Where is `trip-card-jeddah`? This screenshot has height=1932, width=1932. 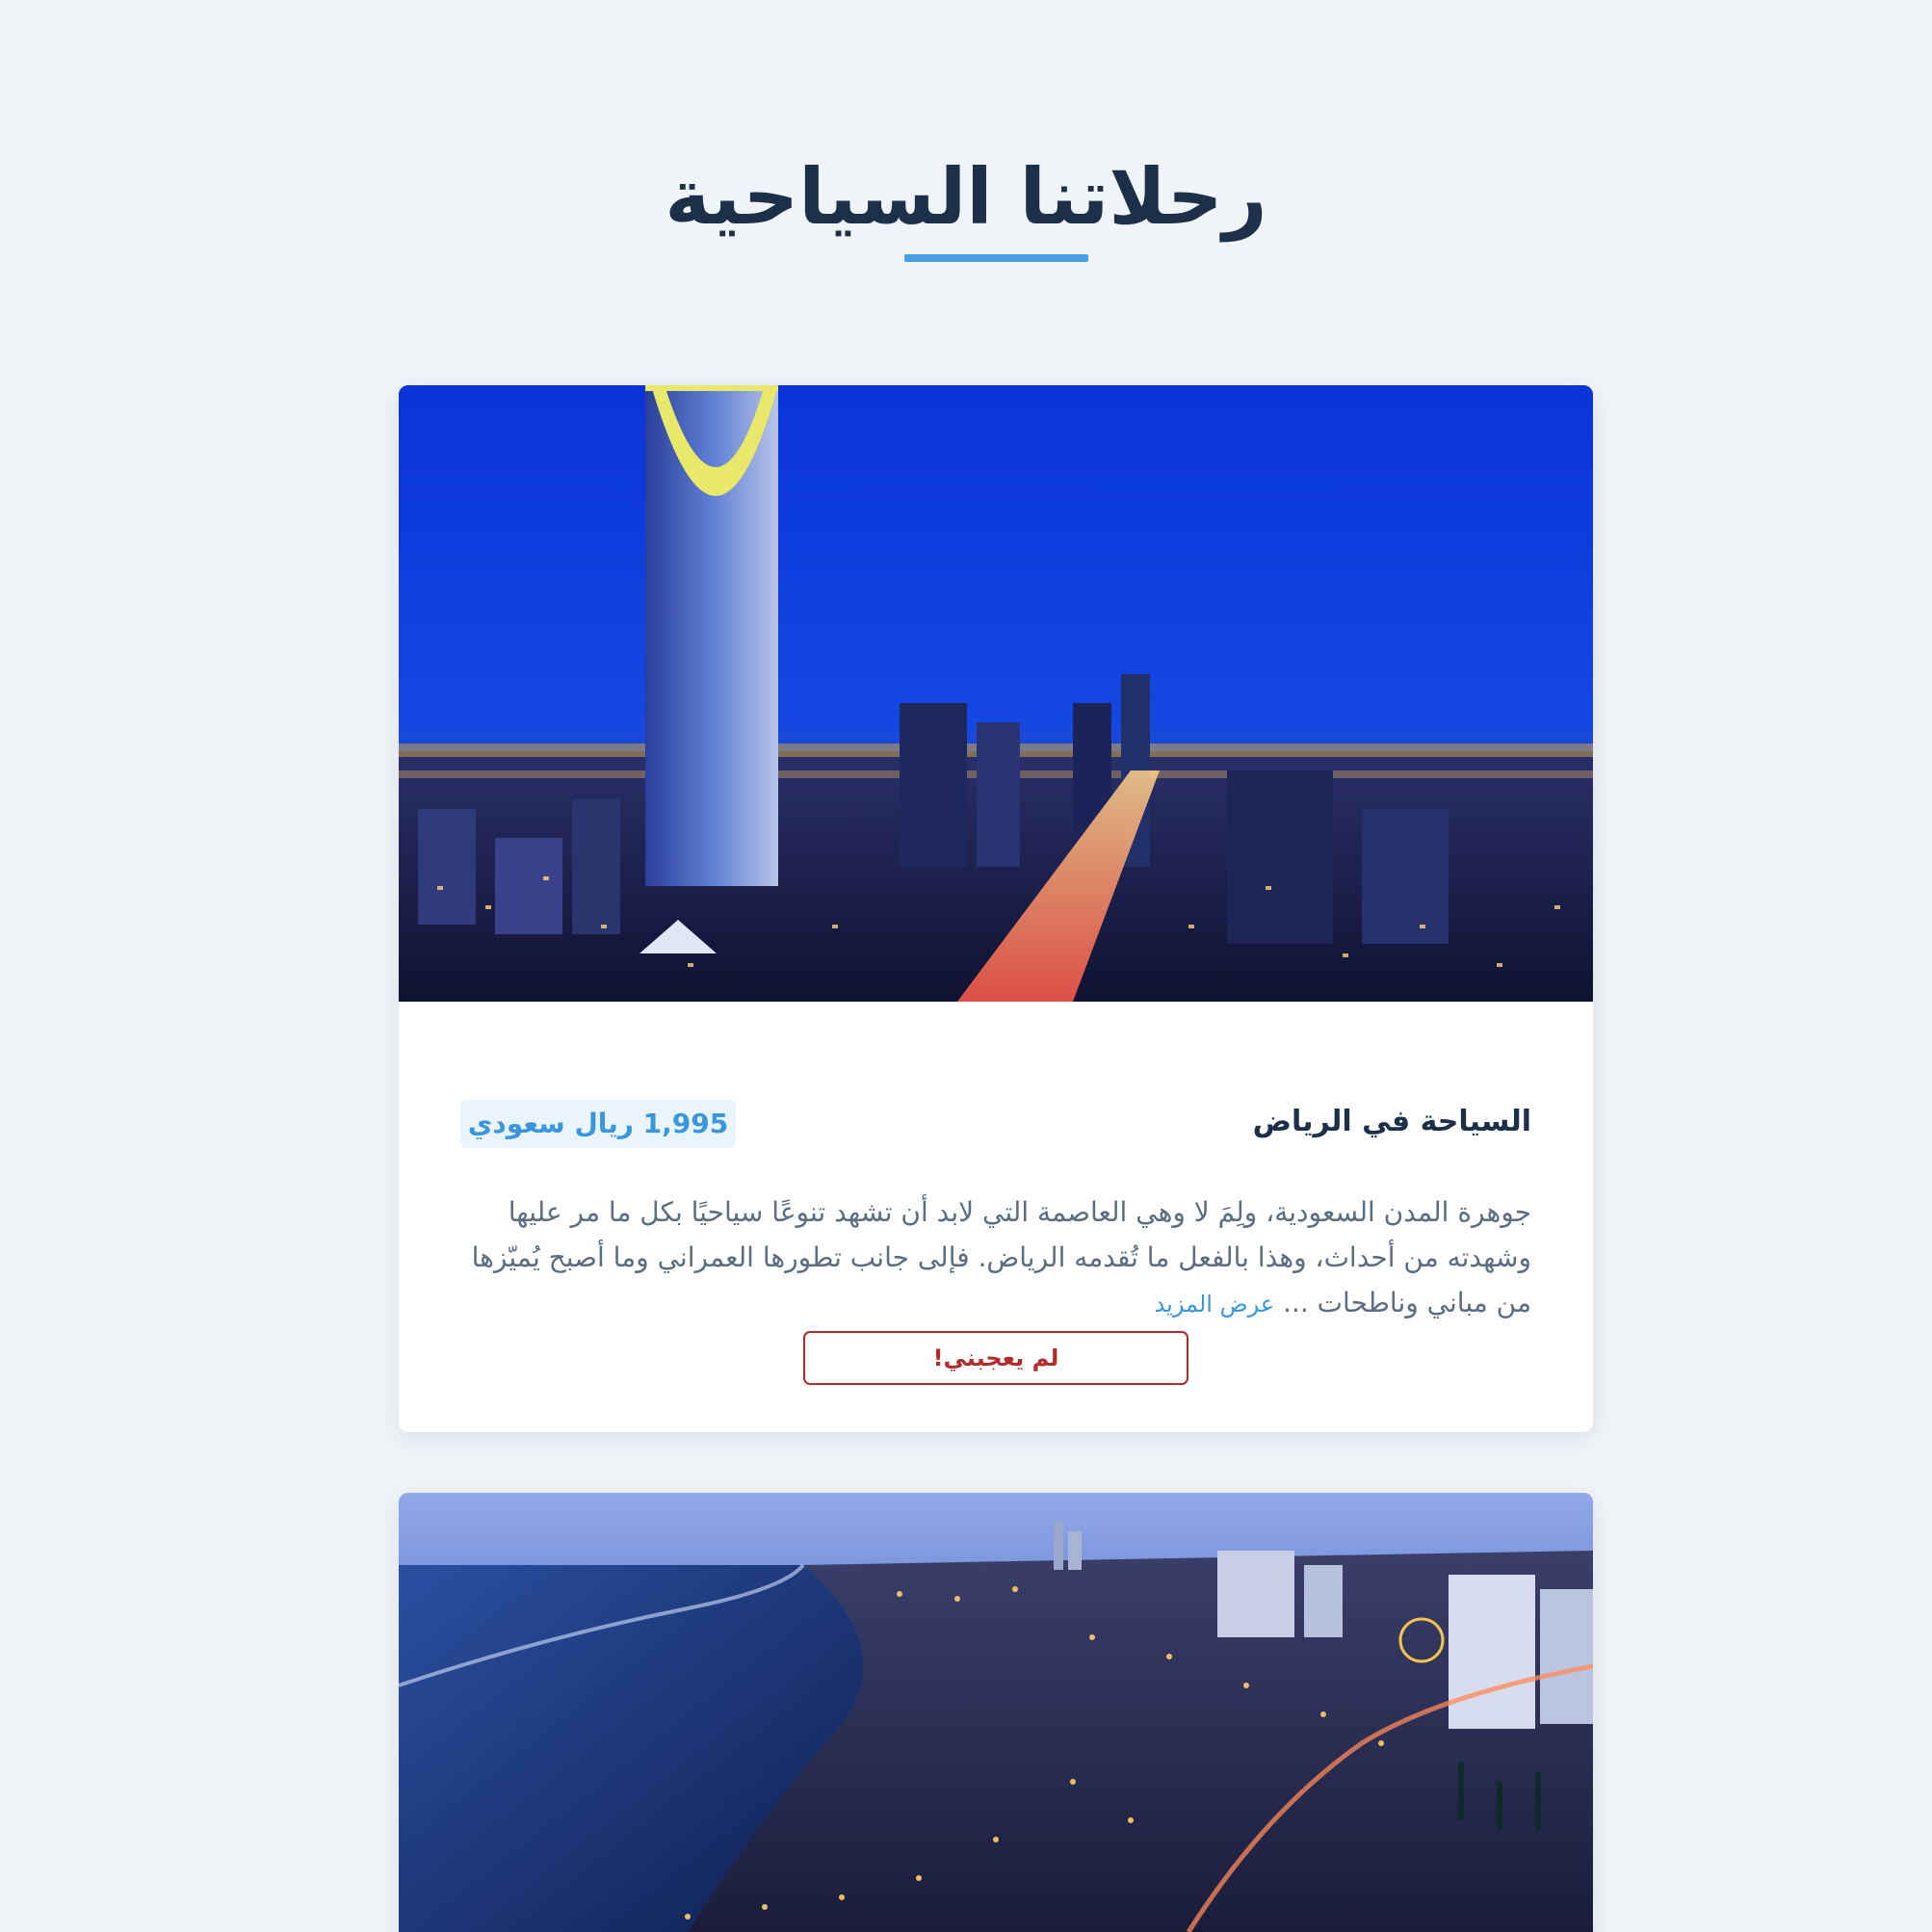
trip-card-jeddah is located at coordinates (996, 1712).